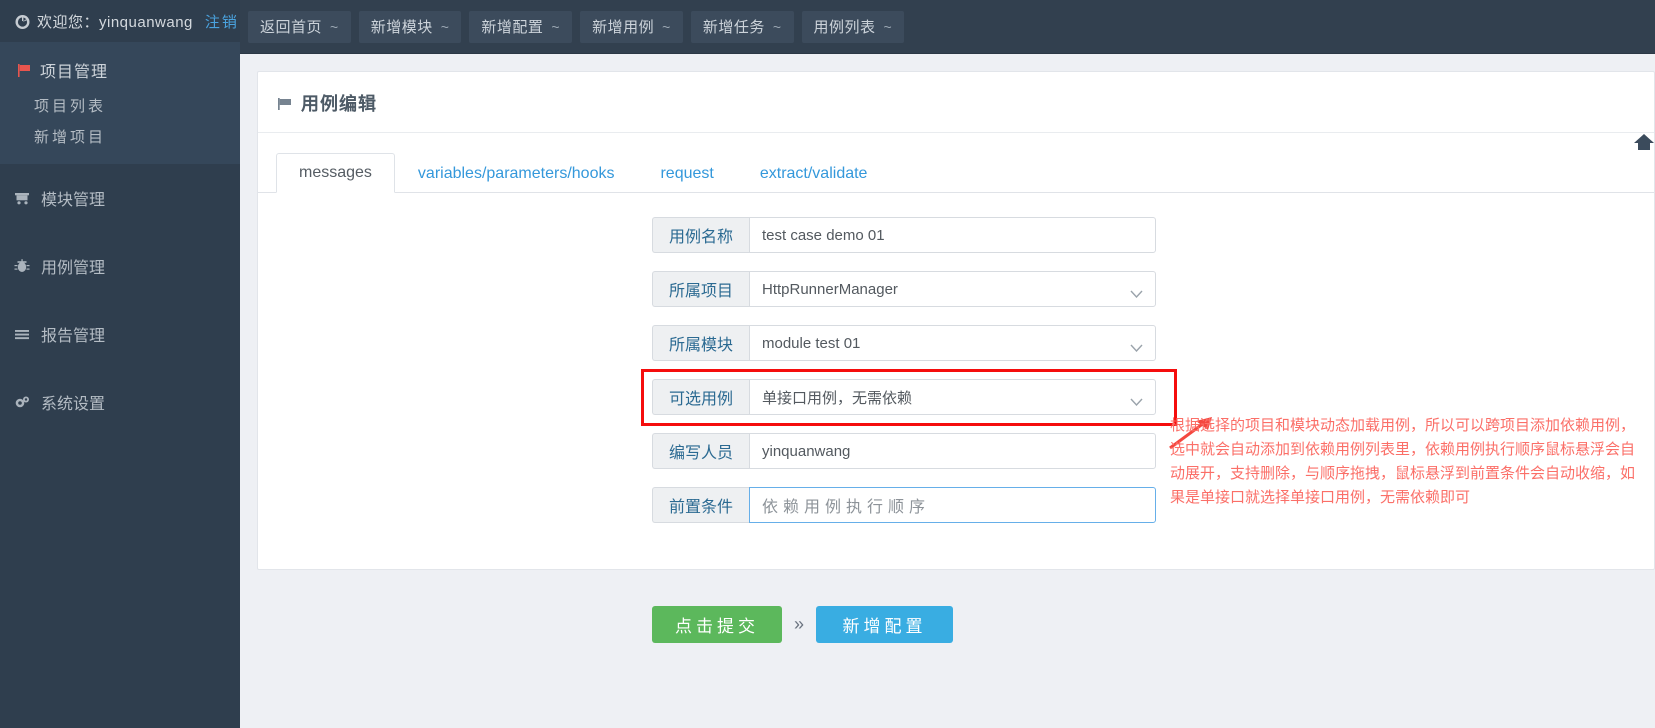 This screenshot has width=1655, height=728. I want to click on topnav-item-new-module: 新增模块 ~, so click(410, 26).